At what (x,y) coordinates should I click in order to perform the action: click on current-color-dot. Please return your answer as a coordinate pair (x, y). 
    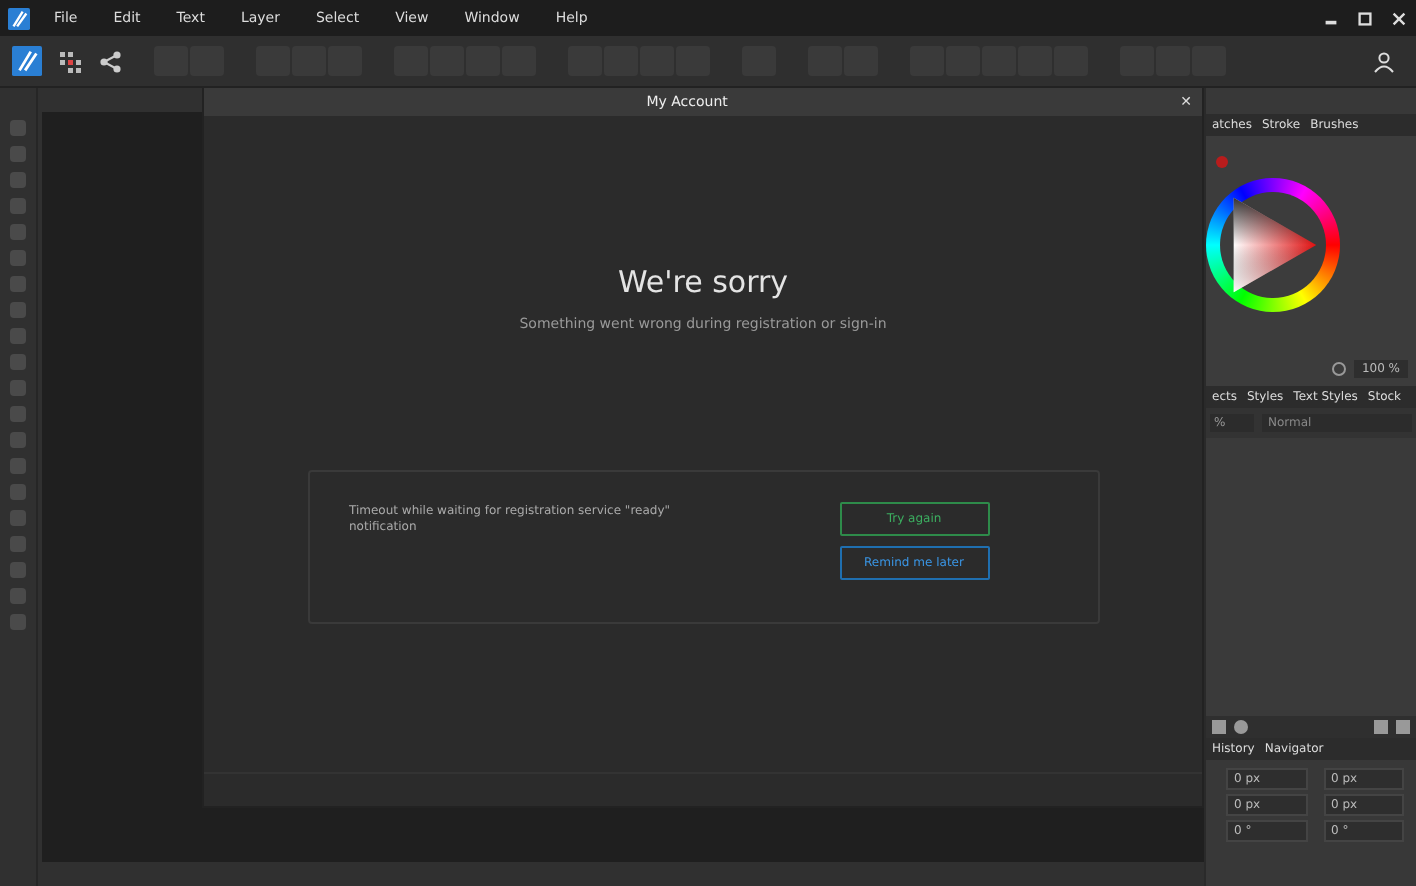
    Looking at the image, I should click on (1222, 162).